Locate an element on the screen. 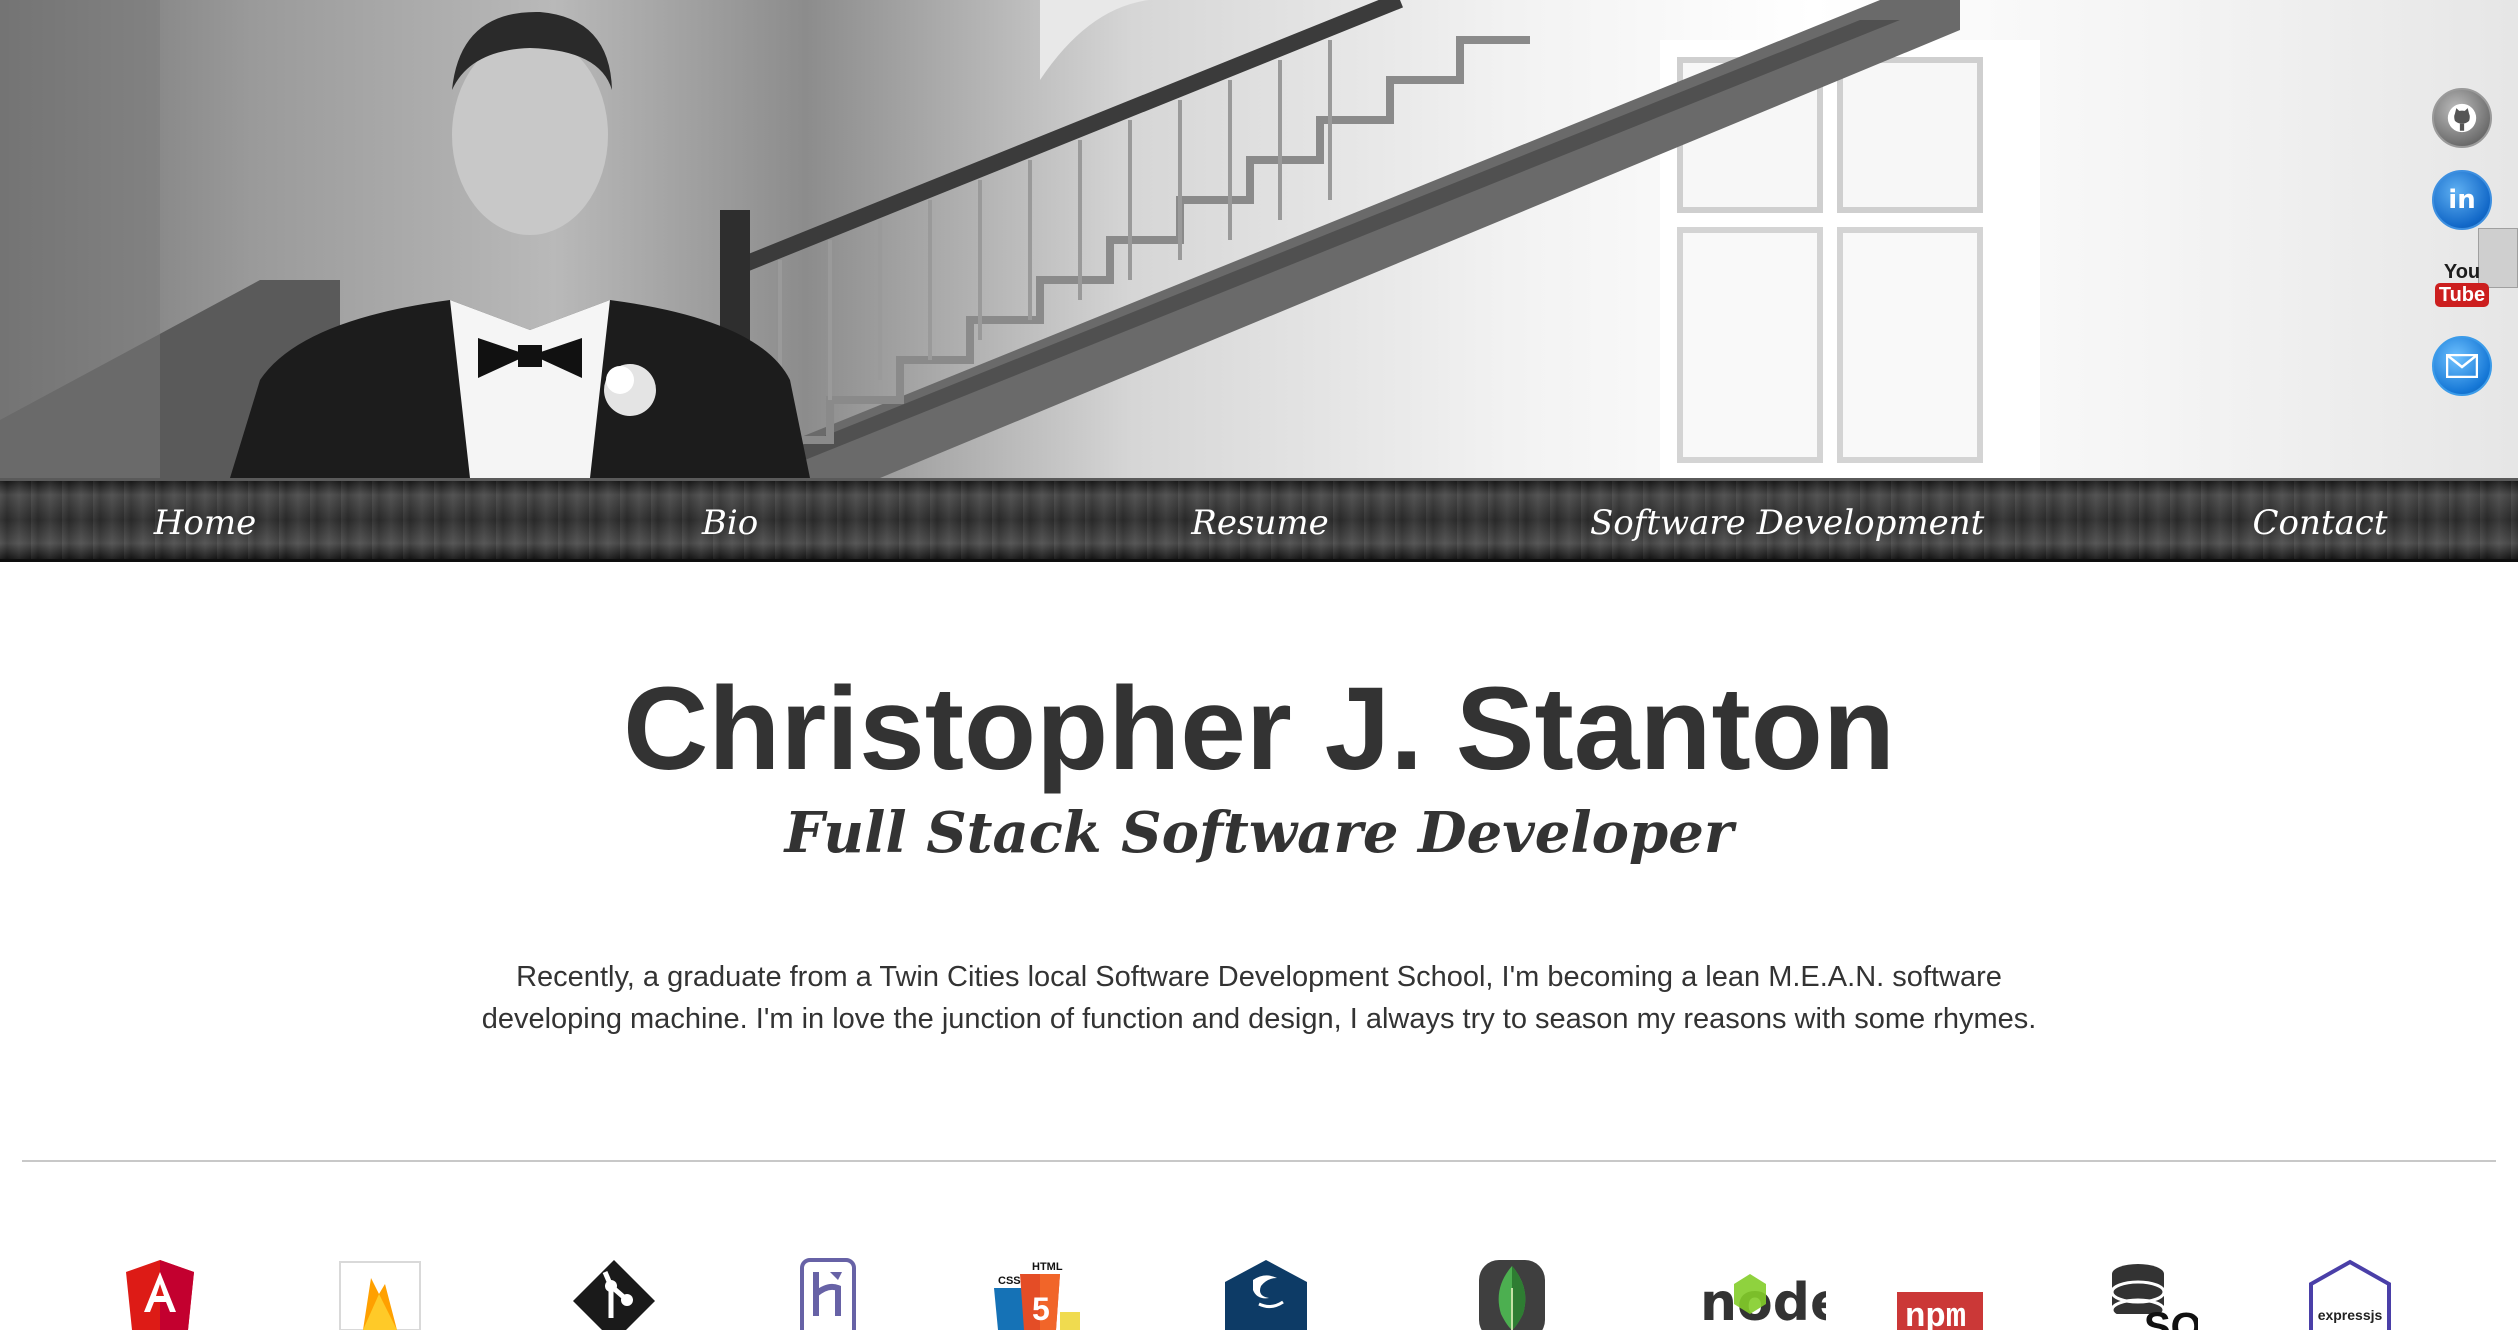 The image size is (2518, 1330). nav-bio: Bio is located at coordinates (730, 523).